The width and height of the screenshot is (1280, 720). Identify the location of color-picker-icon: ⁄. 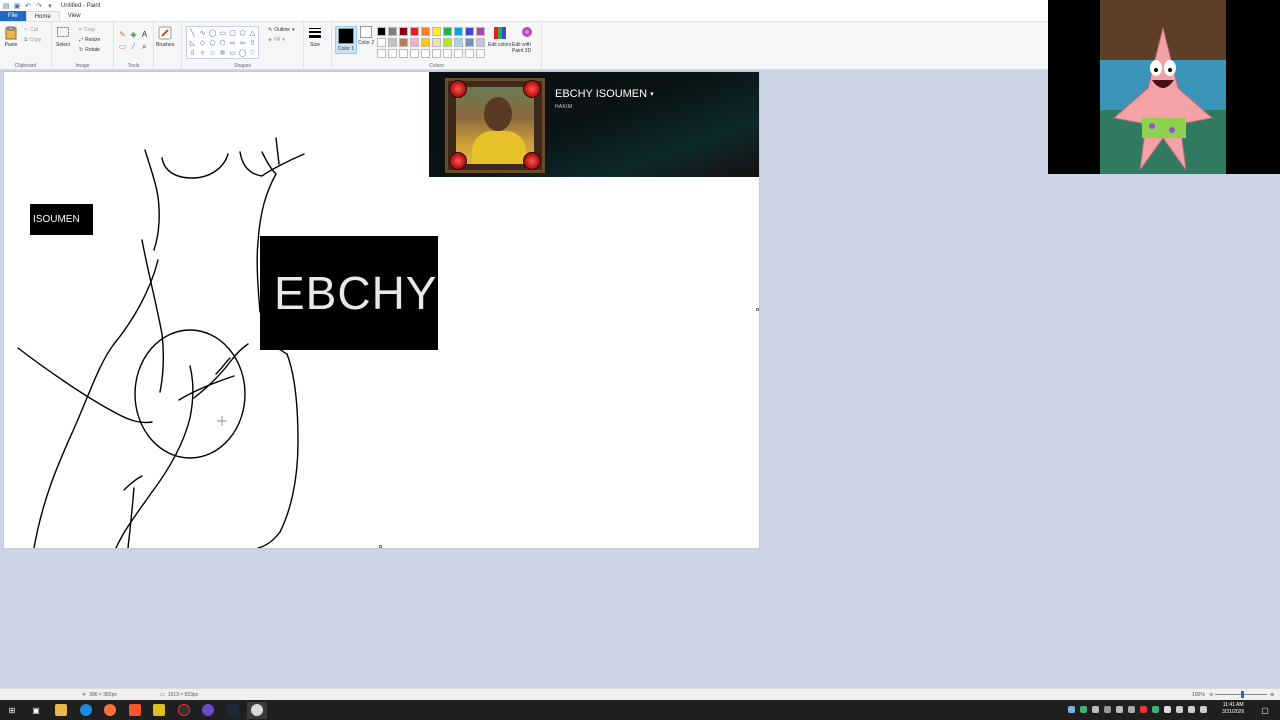
(133, 46).